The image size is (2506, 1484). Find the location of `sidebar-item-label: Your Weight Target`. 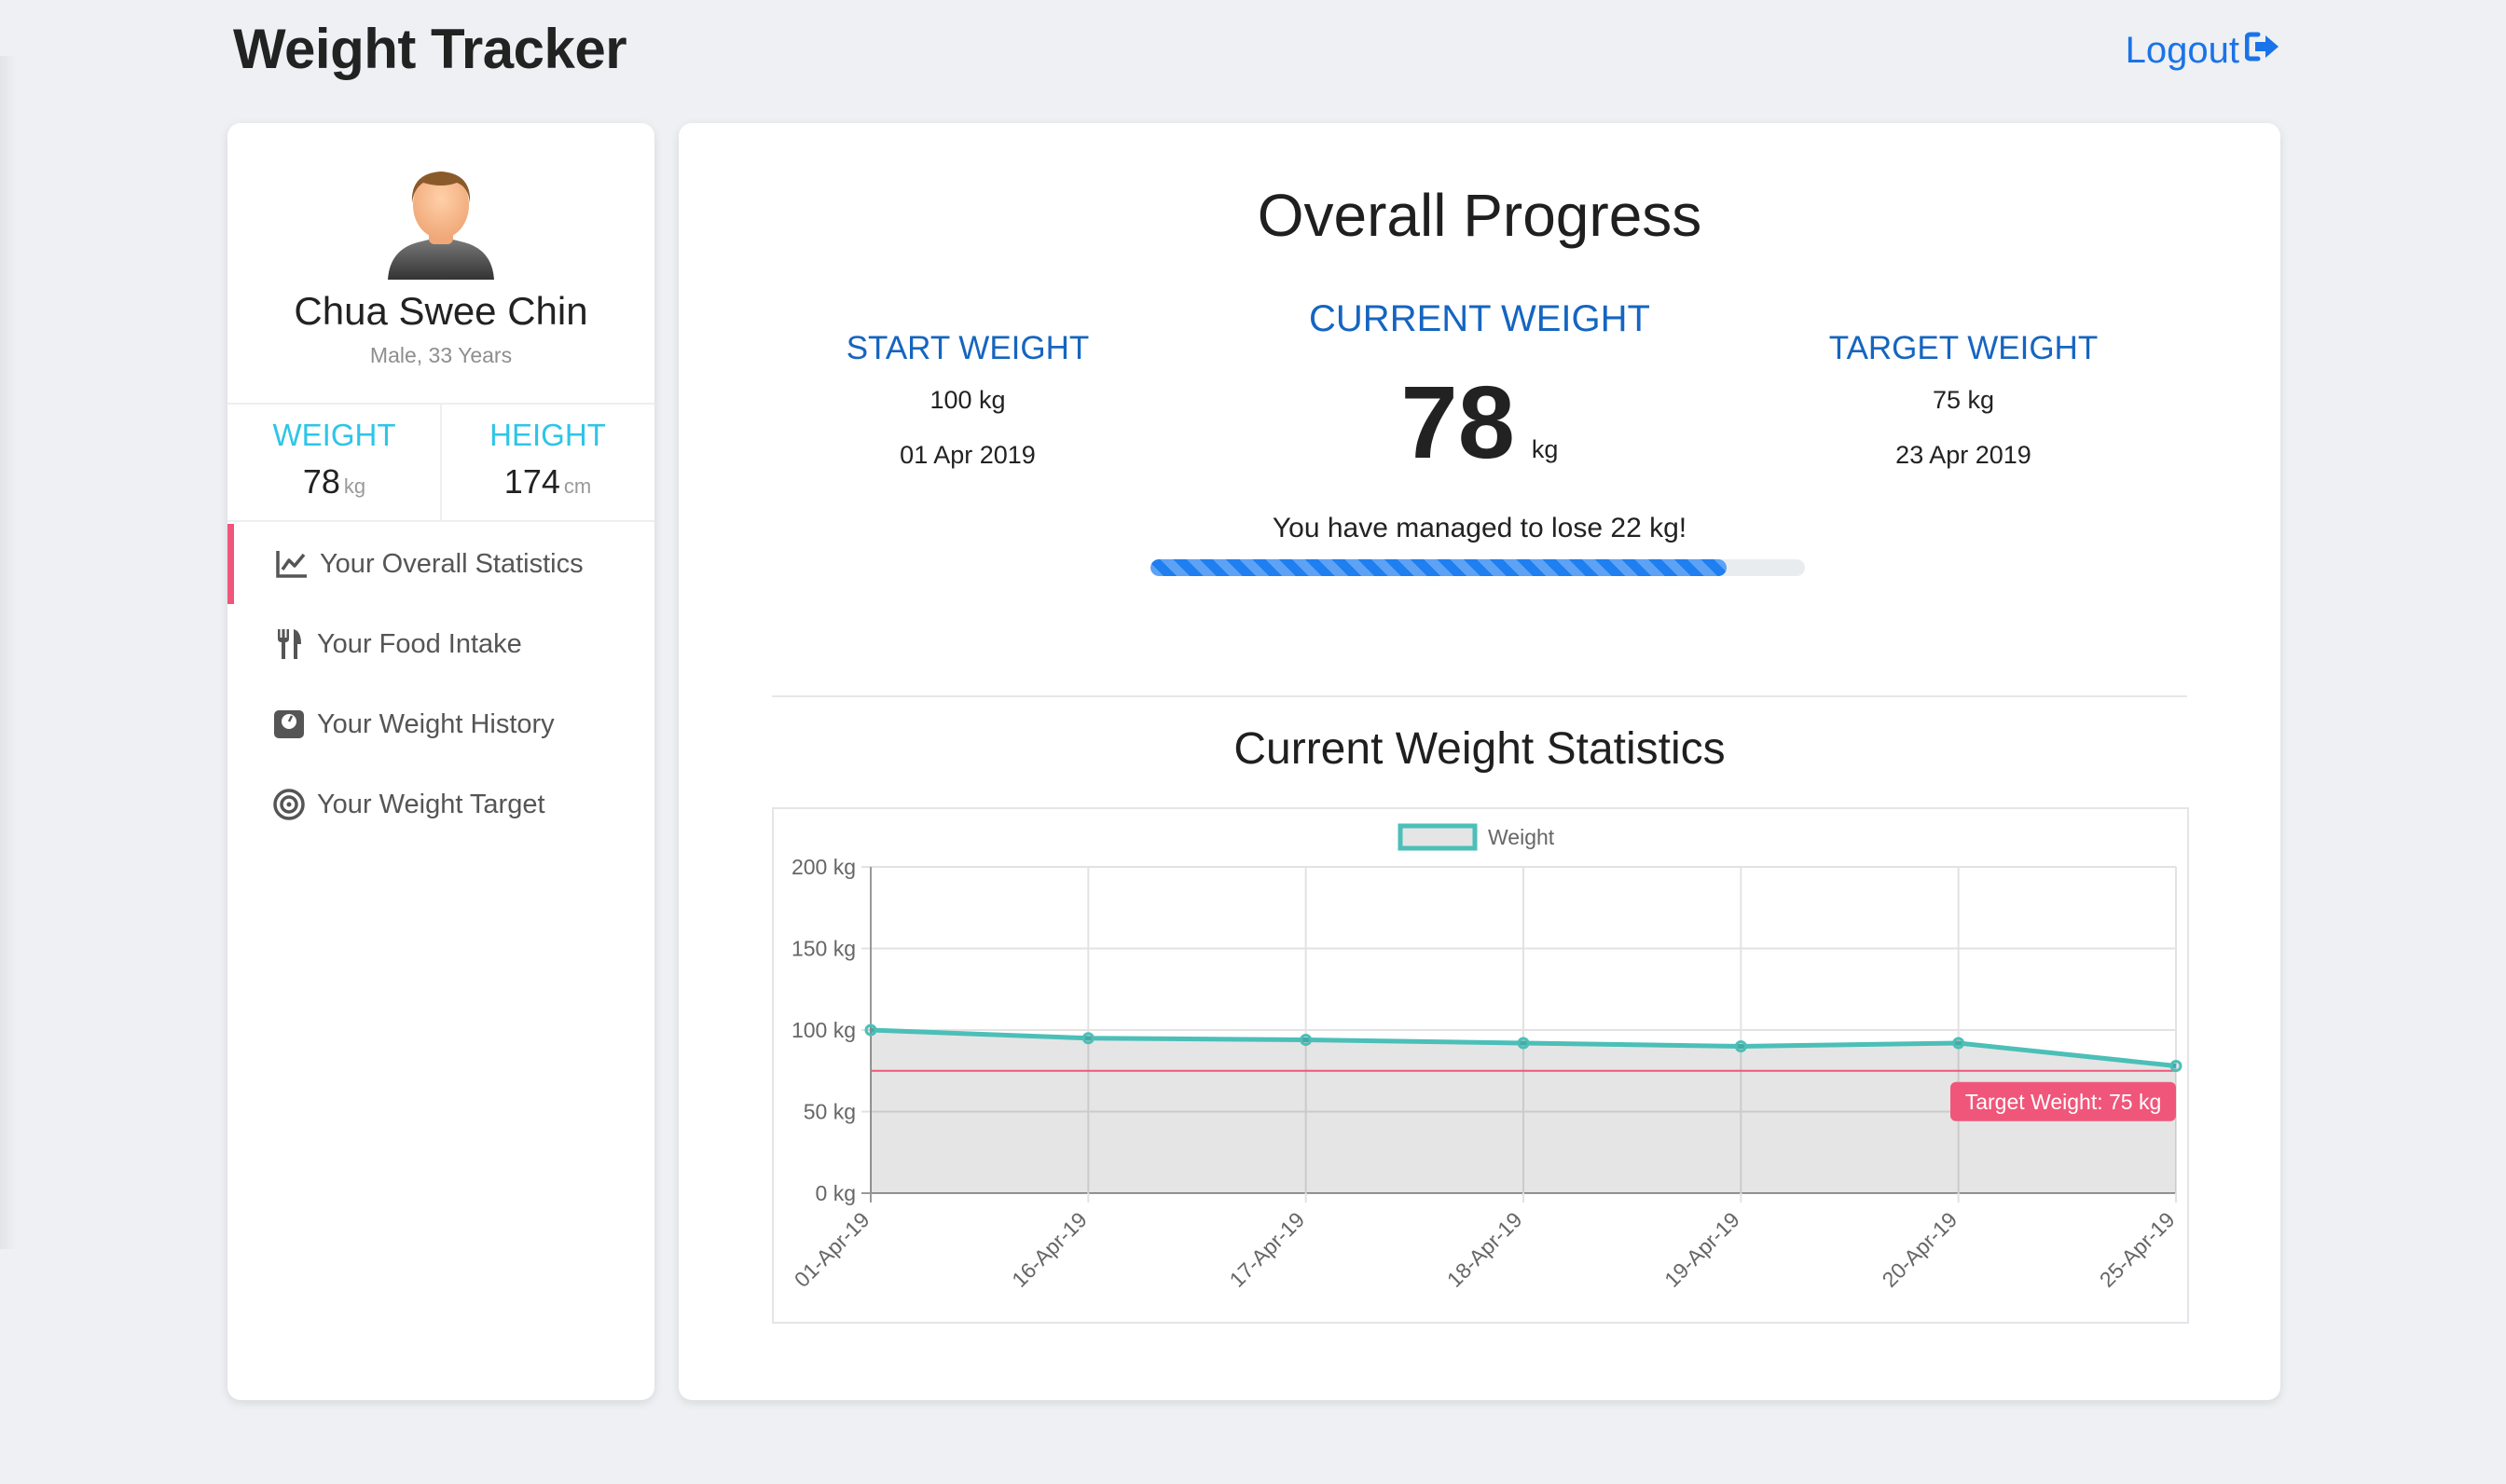

sidebar-item-label: Your Weight Target is located at coordinates (431, 804).